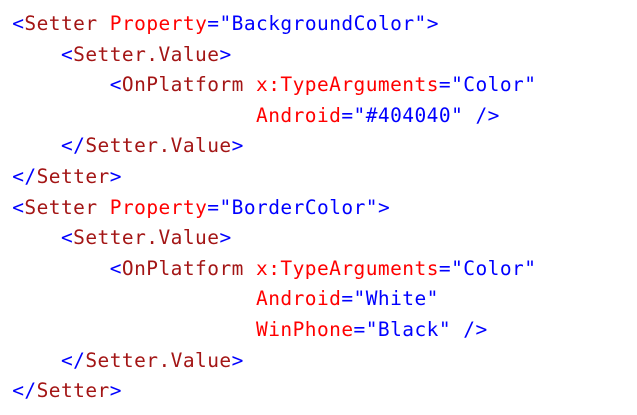  I want to click on xml-attribute-value: "BackgroundColor", so click(323, 23).